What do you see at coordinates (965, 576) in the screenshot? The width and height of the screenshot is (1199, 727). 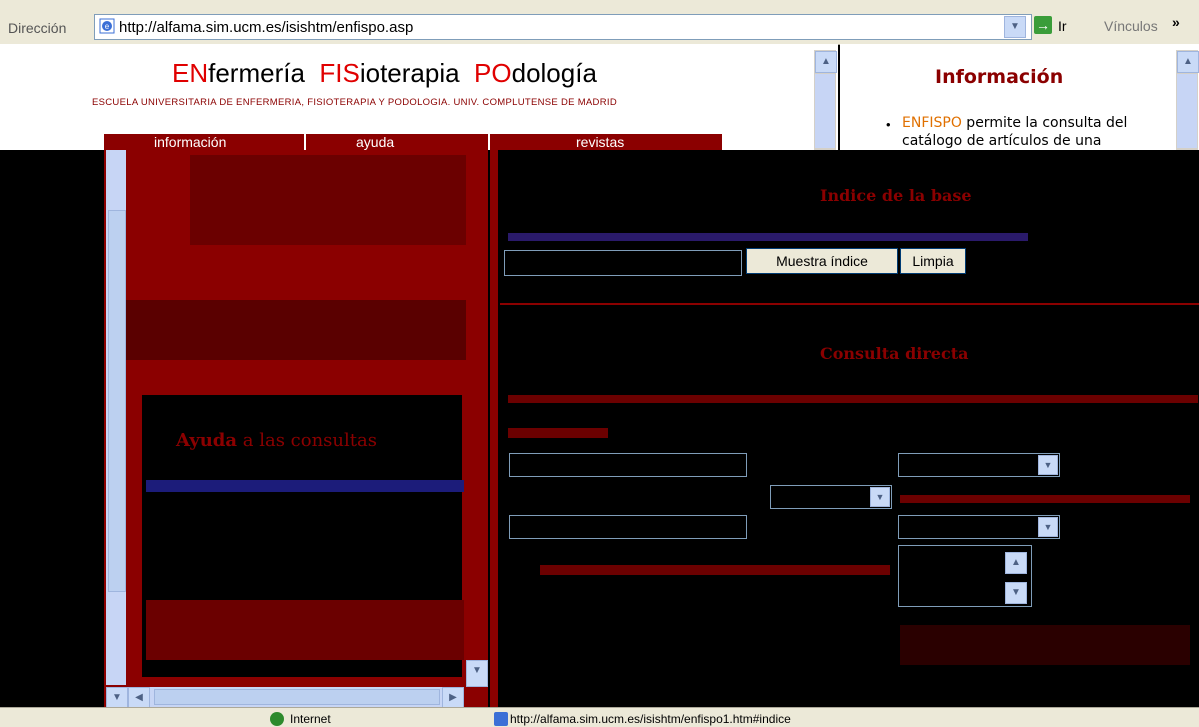 I see `result-format-listbox: ▲ ▼` at bounding box center [965, 576].